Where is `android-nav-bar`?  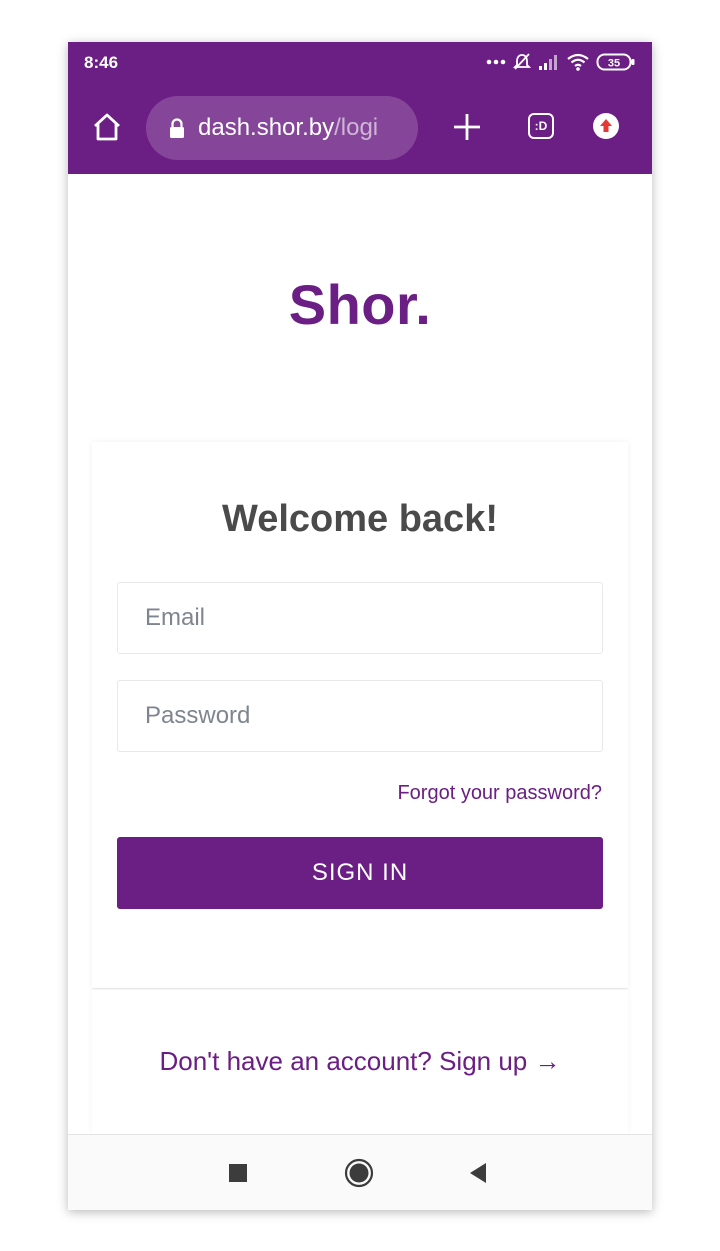 android-nav-bar is located at coordinates (360, 1172).